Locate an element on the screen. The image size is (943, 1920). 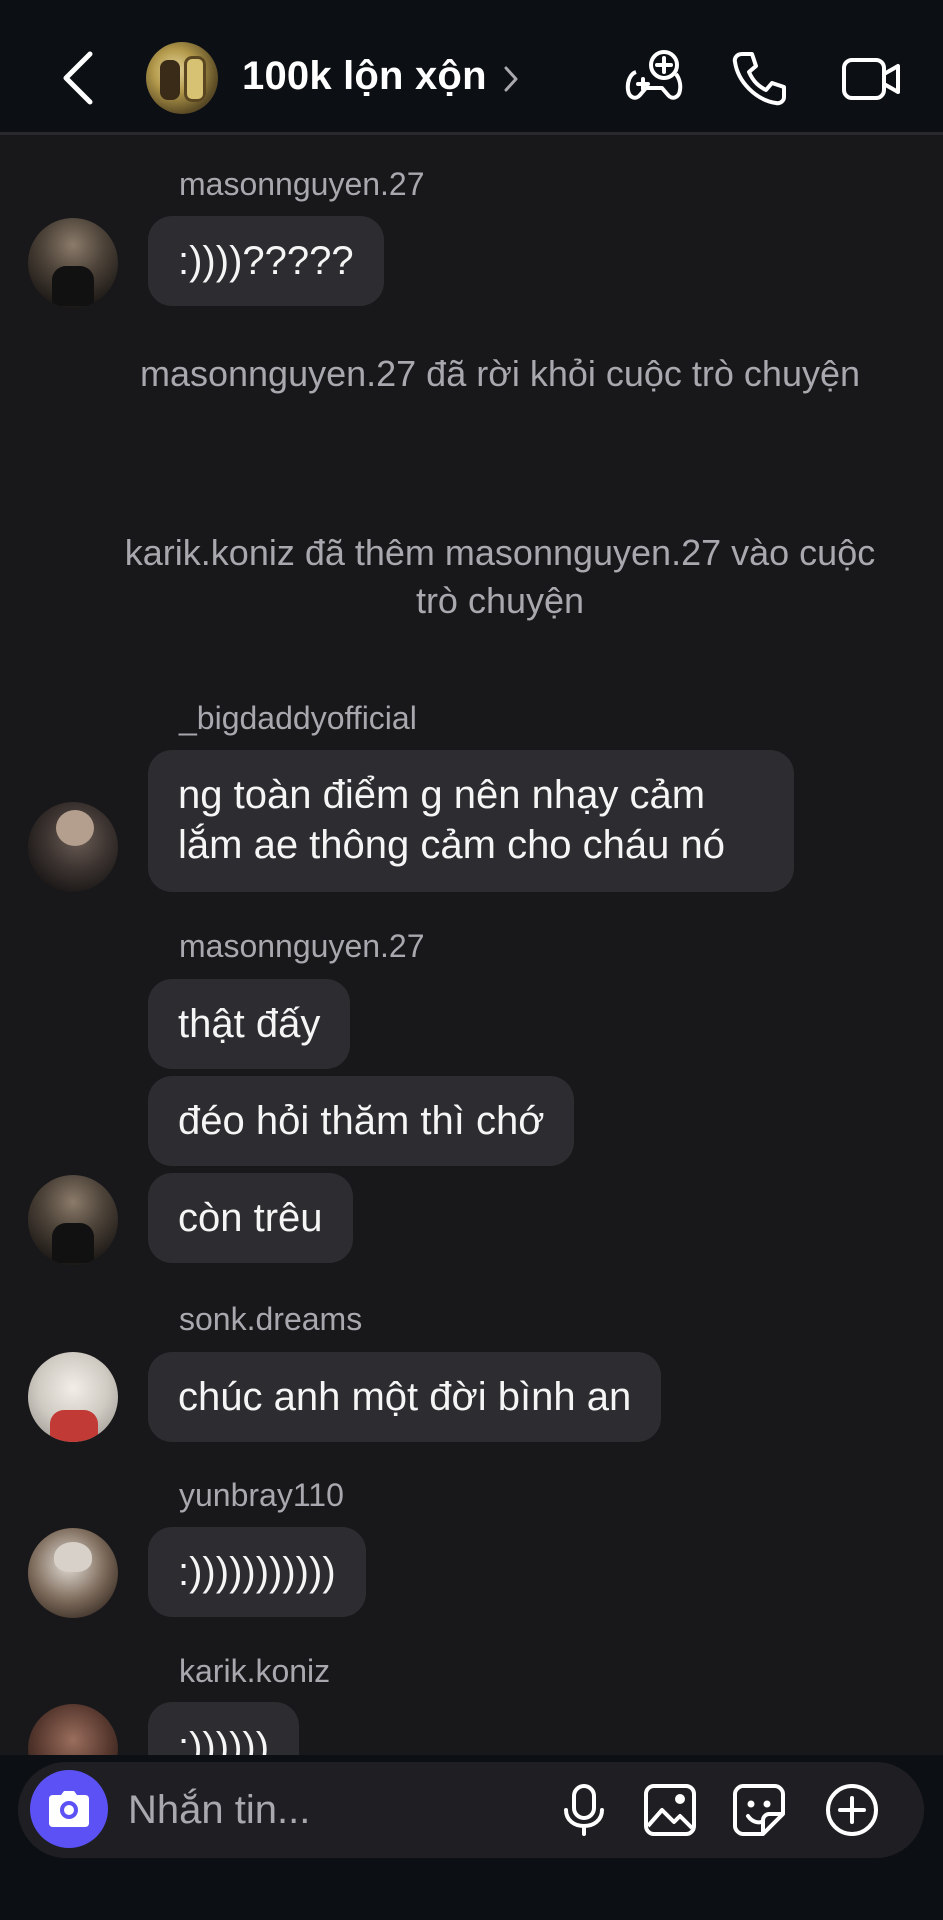
chat-header: 100k lộn xộn is located at coordinates (471, 67).